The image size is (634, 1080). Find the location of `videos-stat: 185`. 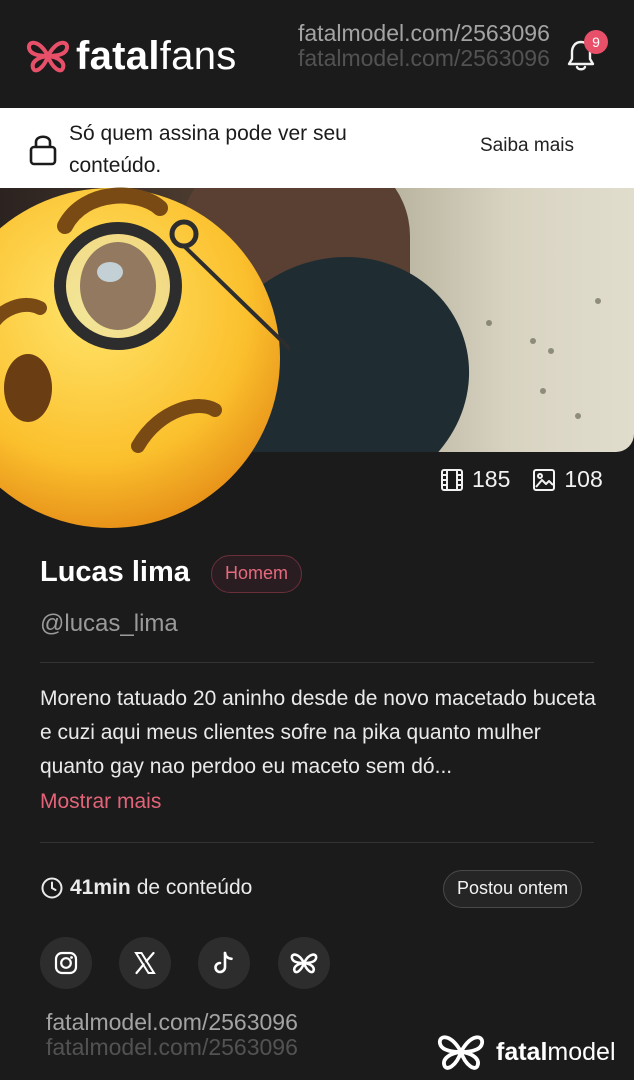

videos-stat: 185 is located at coordinates (475, 479).